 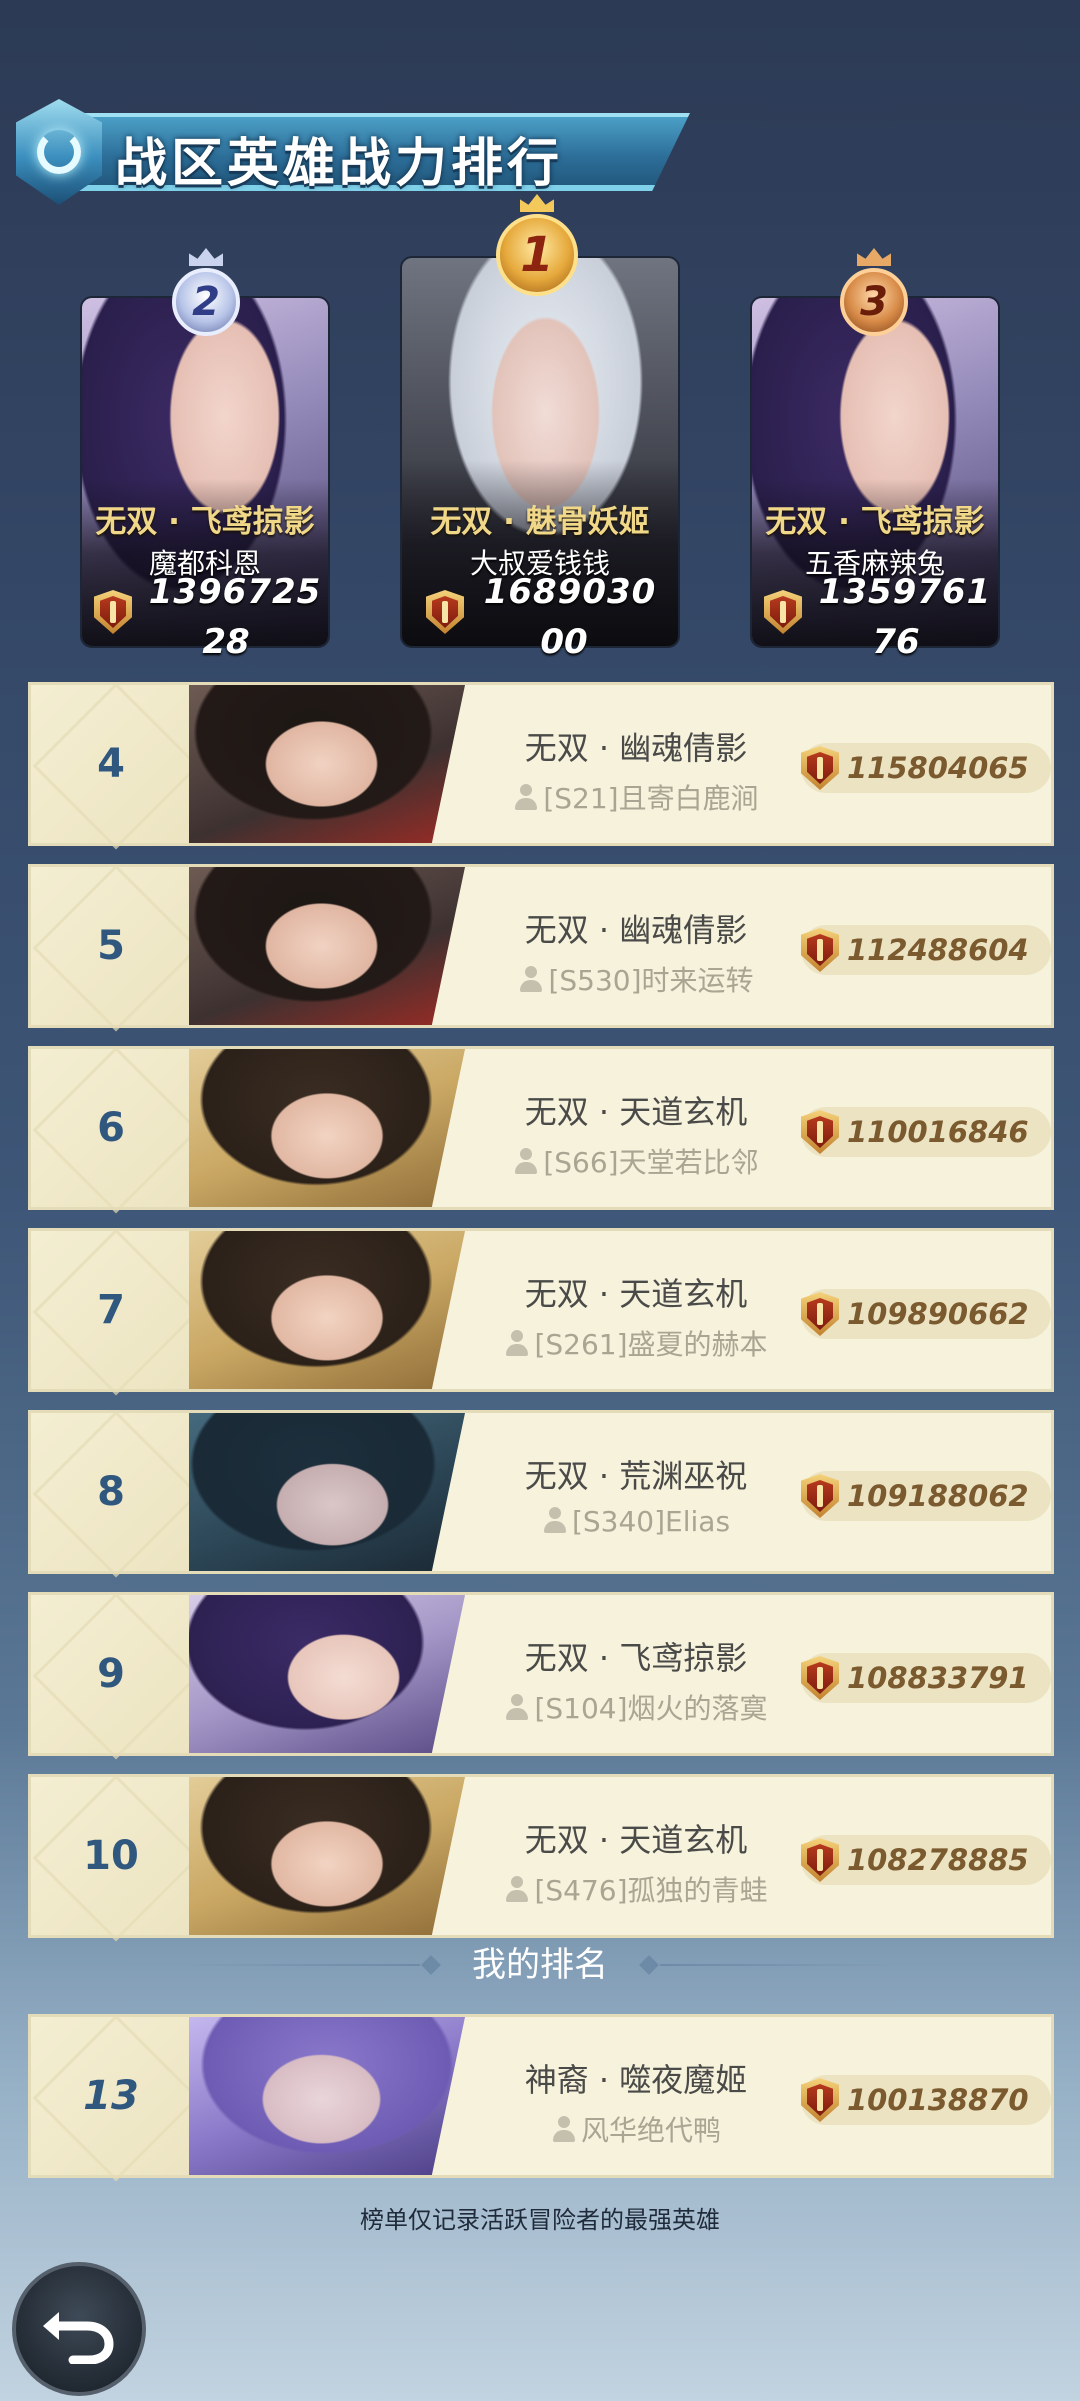 What do you see at coordinates (235, 592) in the screenshot?
I see `podium-power: 1396725` at bounding box center [235, 592].